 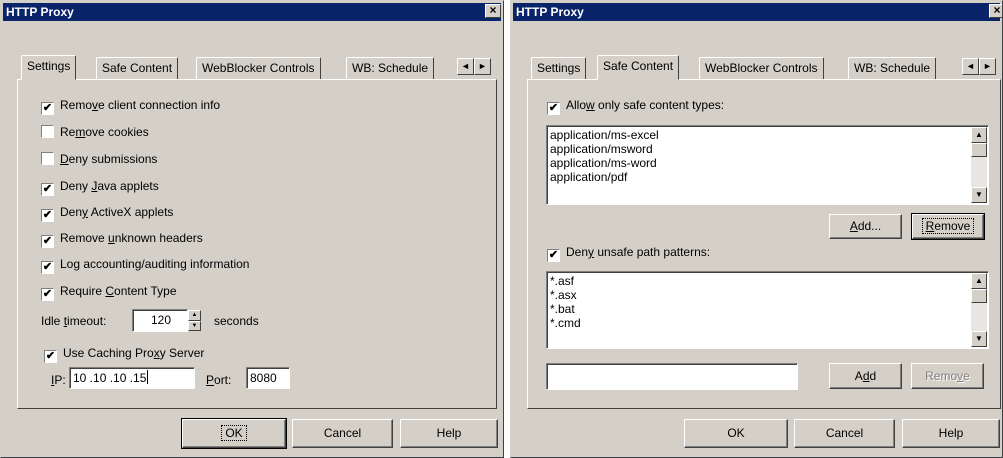 What do you see at coordinates (76, 105) in the screenshot?
I see `option-label: Remo` at bounding box center [76, 105].